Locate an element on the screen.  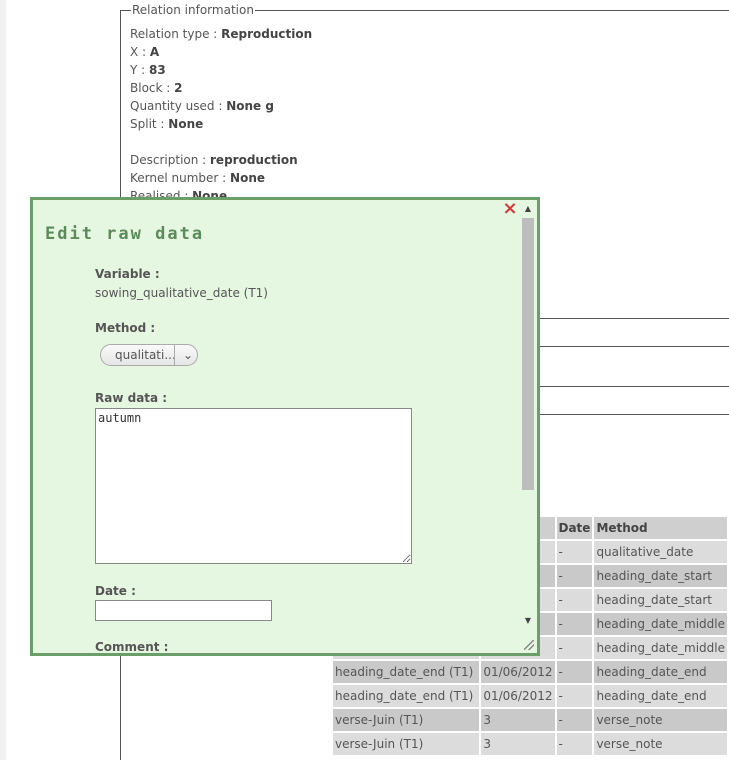
relation-type-row: Relation type : Reproduction is located at coordinates (221, 34).